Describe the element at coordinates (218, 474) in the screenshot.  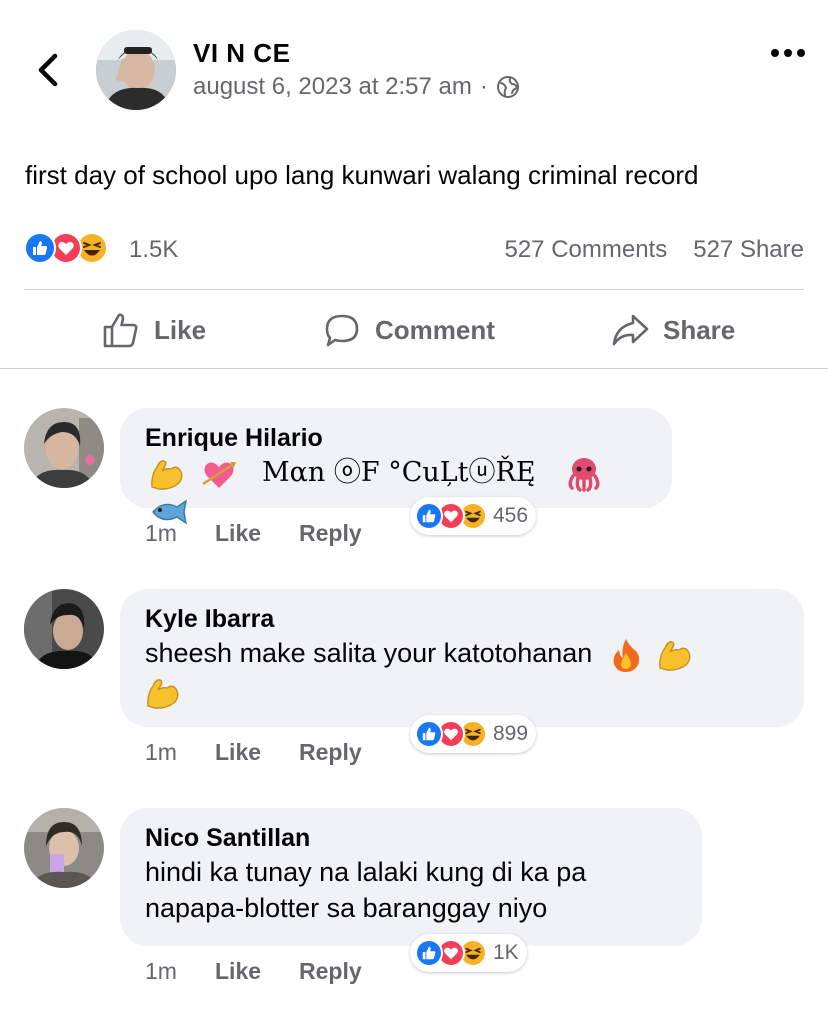
I see `heart-with-arrow-icon` at that location.